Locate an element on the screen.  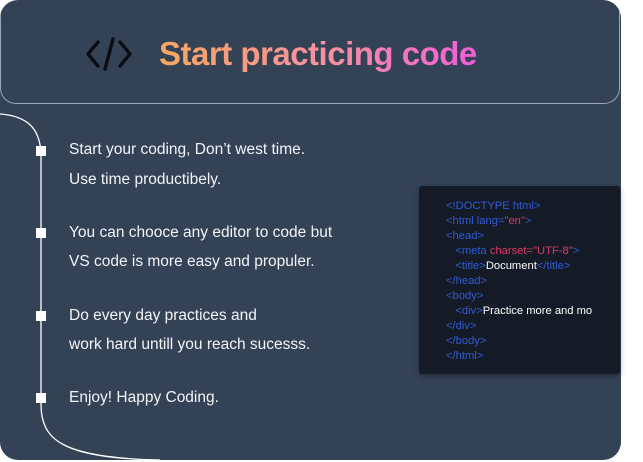
tip-line: Use time productibely. is located at coordinates (145, 179).